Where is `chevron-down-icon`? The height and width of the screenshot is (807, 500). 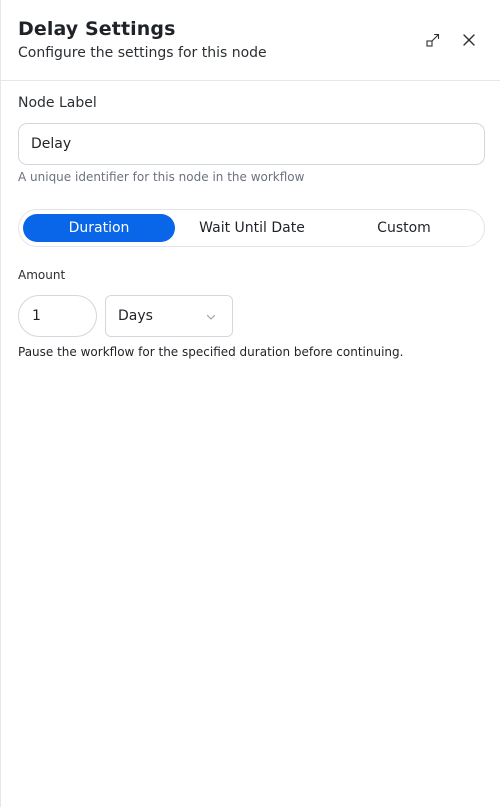 chevron-down-icon is located at coordinates (211, 317).